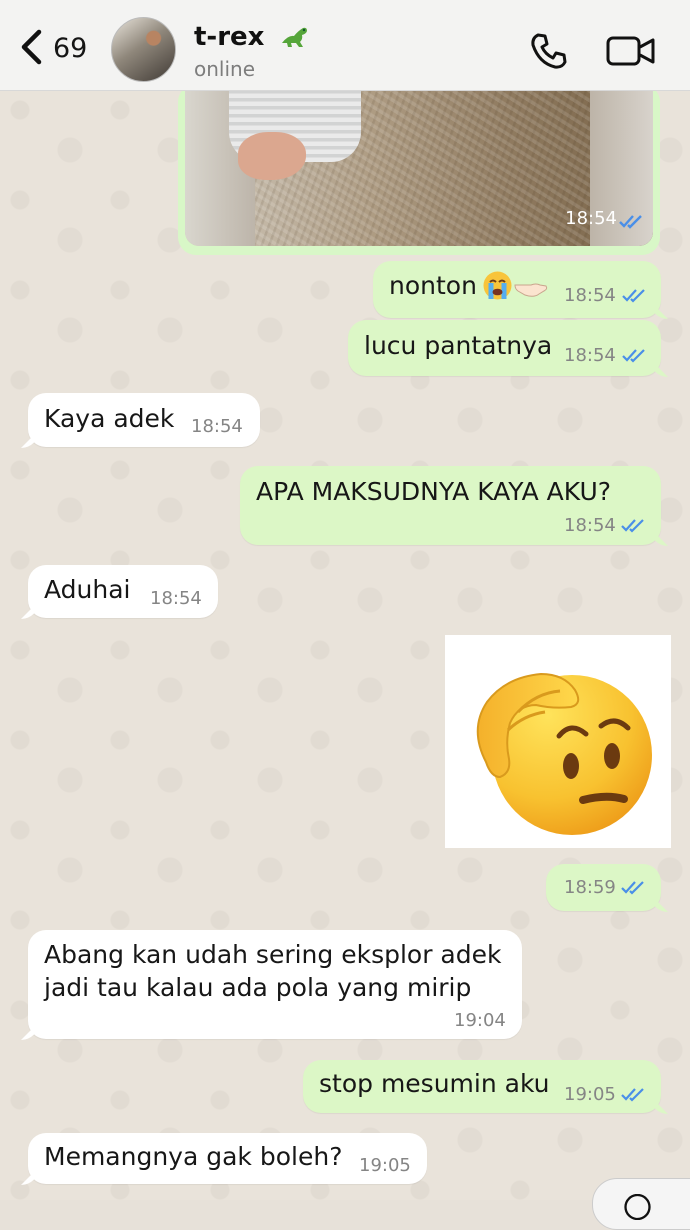 The height and width of the screenshot is (1230, 690). Describe the element at coordinates (419, 165) in the screenshot. I see `photo-thumbnail: 18:54` at that location.